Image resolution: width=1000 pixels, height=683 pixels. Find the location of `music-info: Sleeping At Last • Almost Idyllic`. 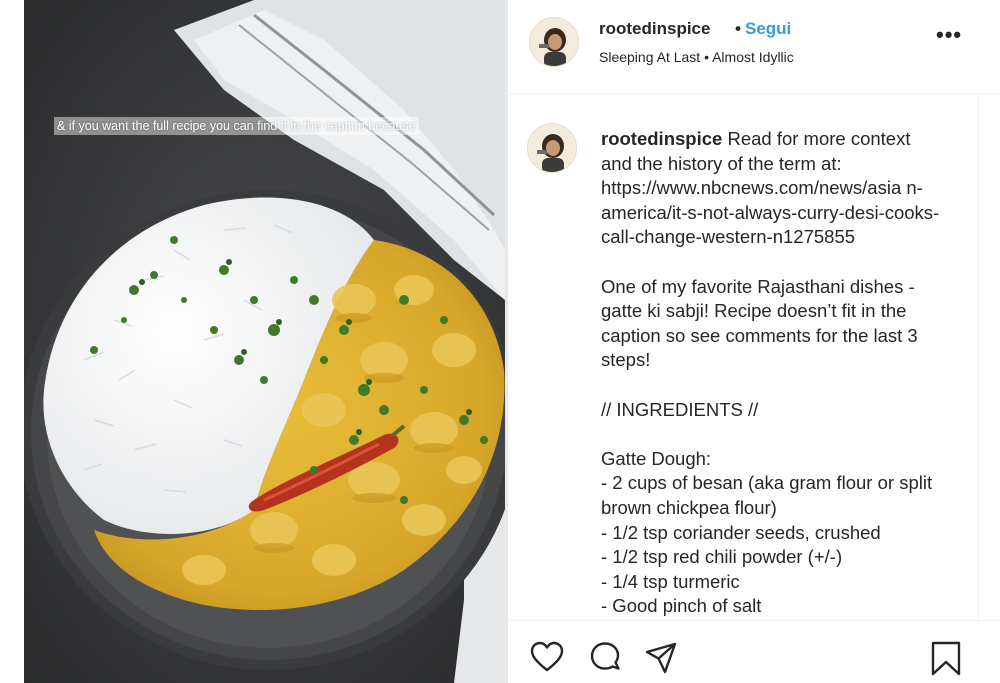

music-info: Sleeping At Last • Almost Idyllic is located at coordinates (696, 57).